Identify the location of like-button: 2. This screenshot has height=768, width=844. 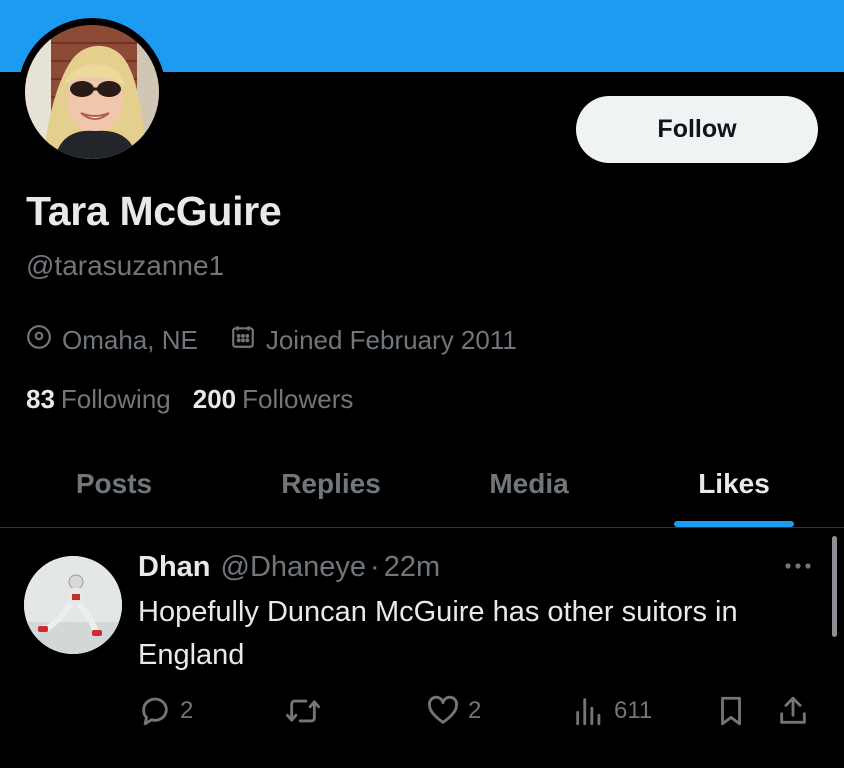
(453, 711).